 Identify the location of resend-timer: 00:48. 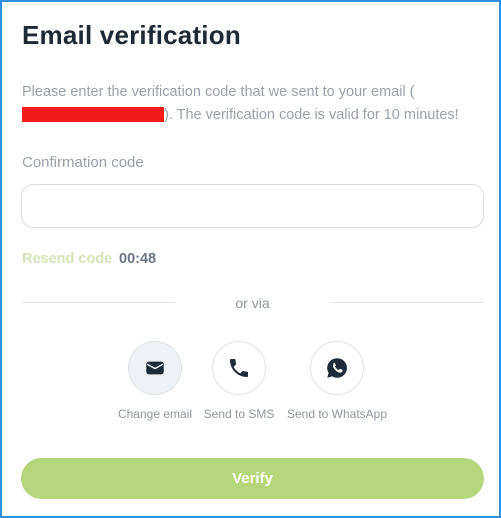
(138, 259).